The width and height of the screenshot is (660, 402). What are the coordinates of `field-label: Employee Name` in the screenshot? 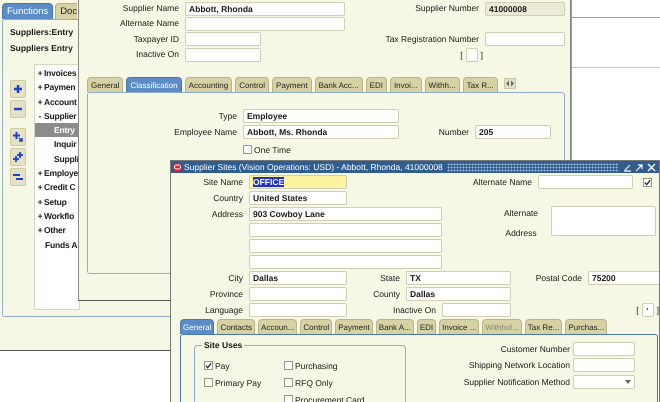 It's located at (205, 132).